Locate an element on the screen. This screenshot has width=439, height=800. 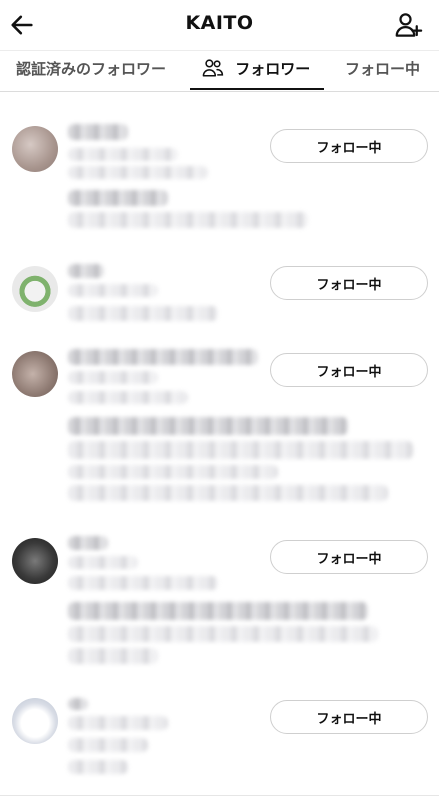
tab-following: フォロー中 is located at coordinates (382, 71).